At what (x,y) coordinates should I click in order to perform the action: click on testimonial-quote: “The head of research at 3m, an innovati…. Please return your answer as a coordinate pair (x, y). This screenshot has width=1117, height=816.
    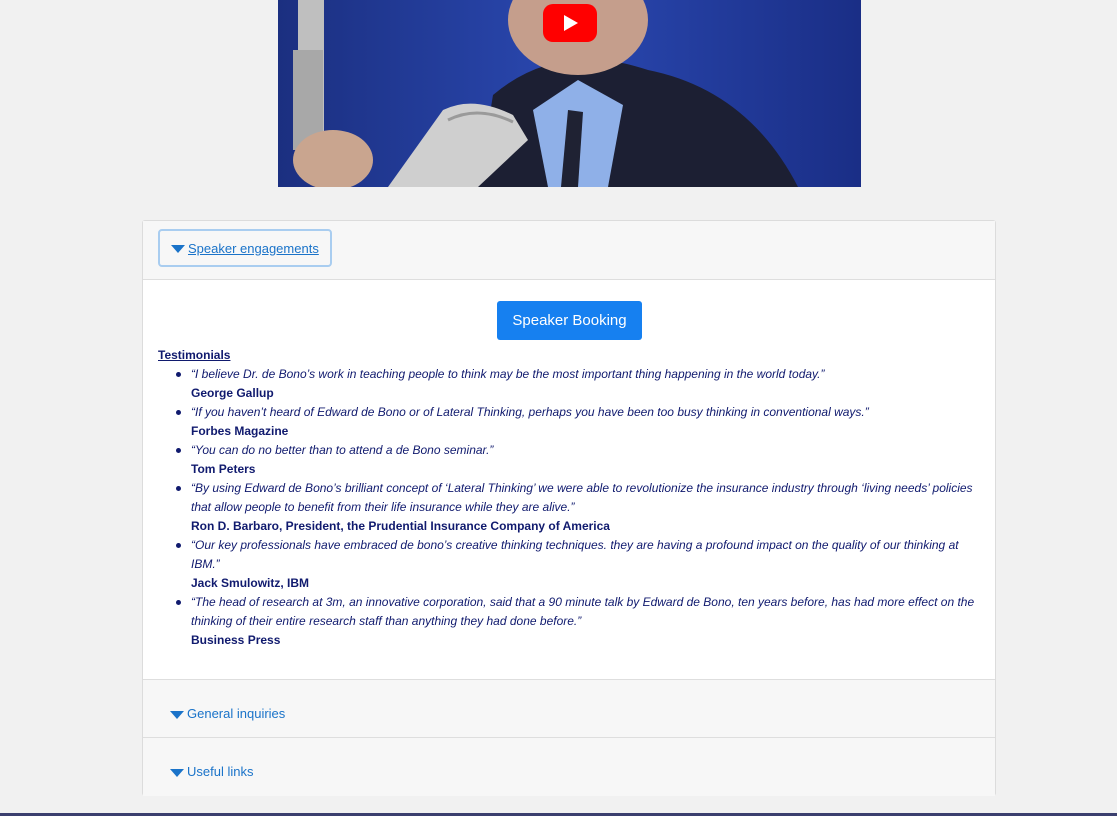
    Looking at the image, I should click on (583, 611).